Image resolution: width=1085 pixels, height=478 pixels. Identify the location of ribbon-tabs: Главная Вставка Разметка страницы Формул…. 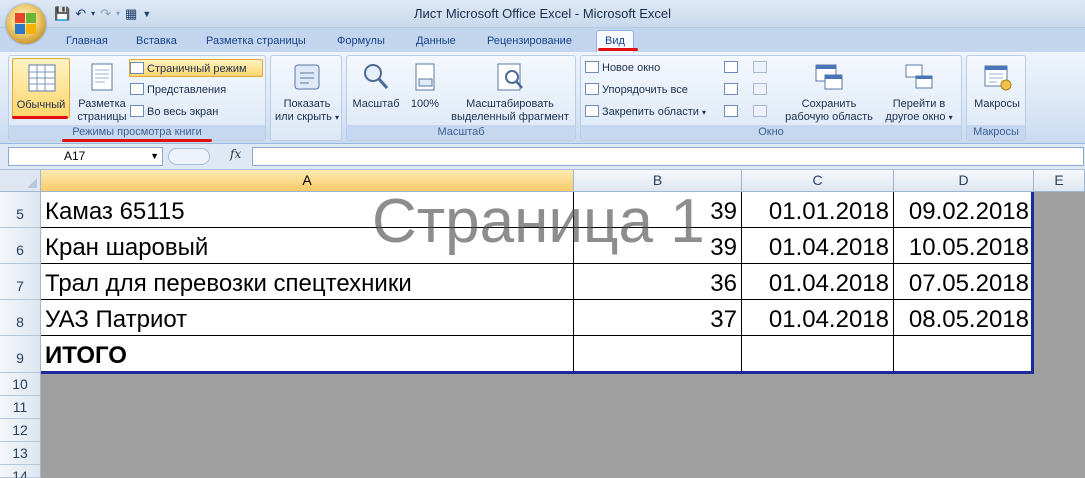
(542, 40).